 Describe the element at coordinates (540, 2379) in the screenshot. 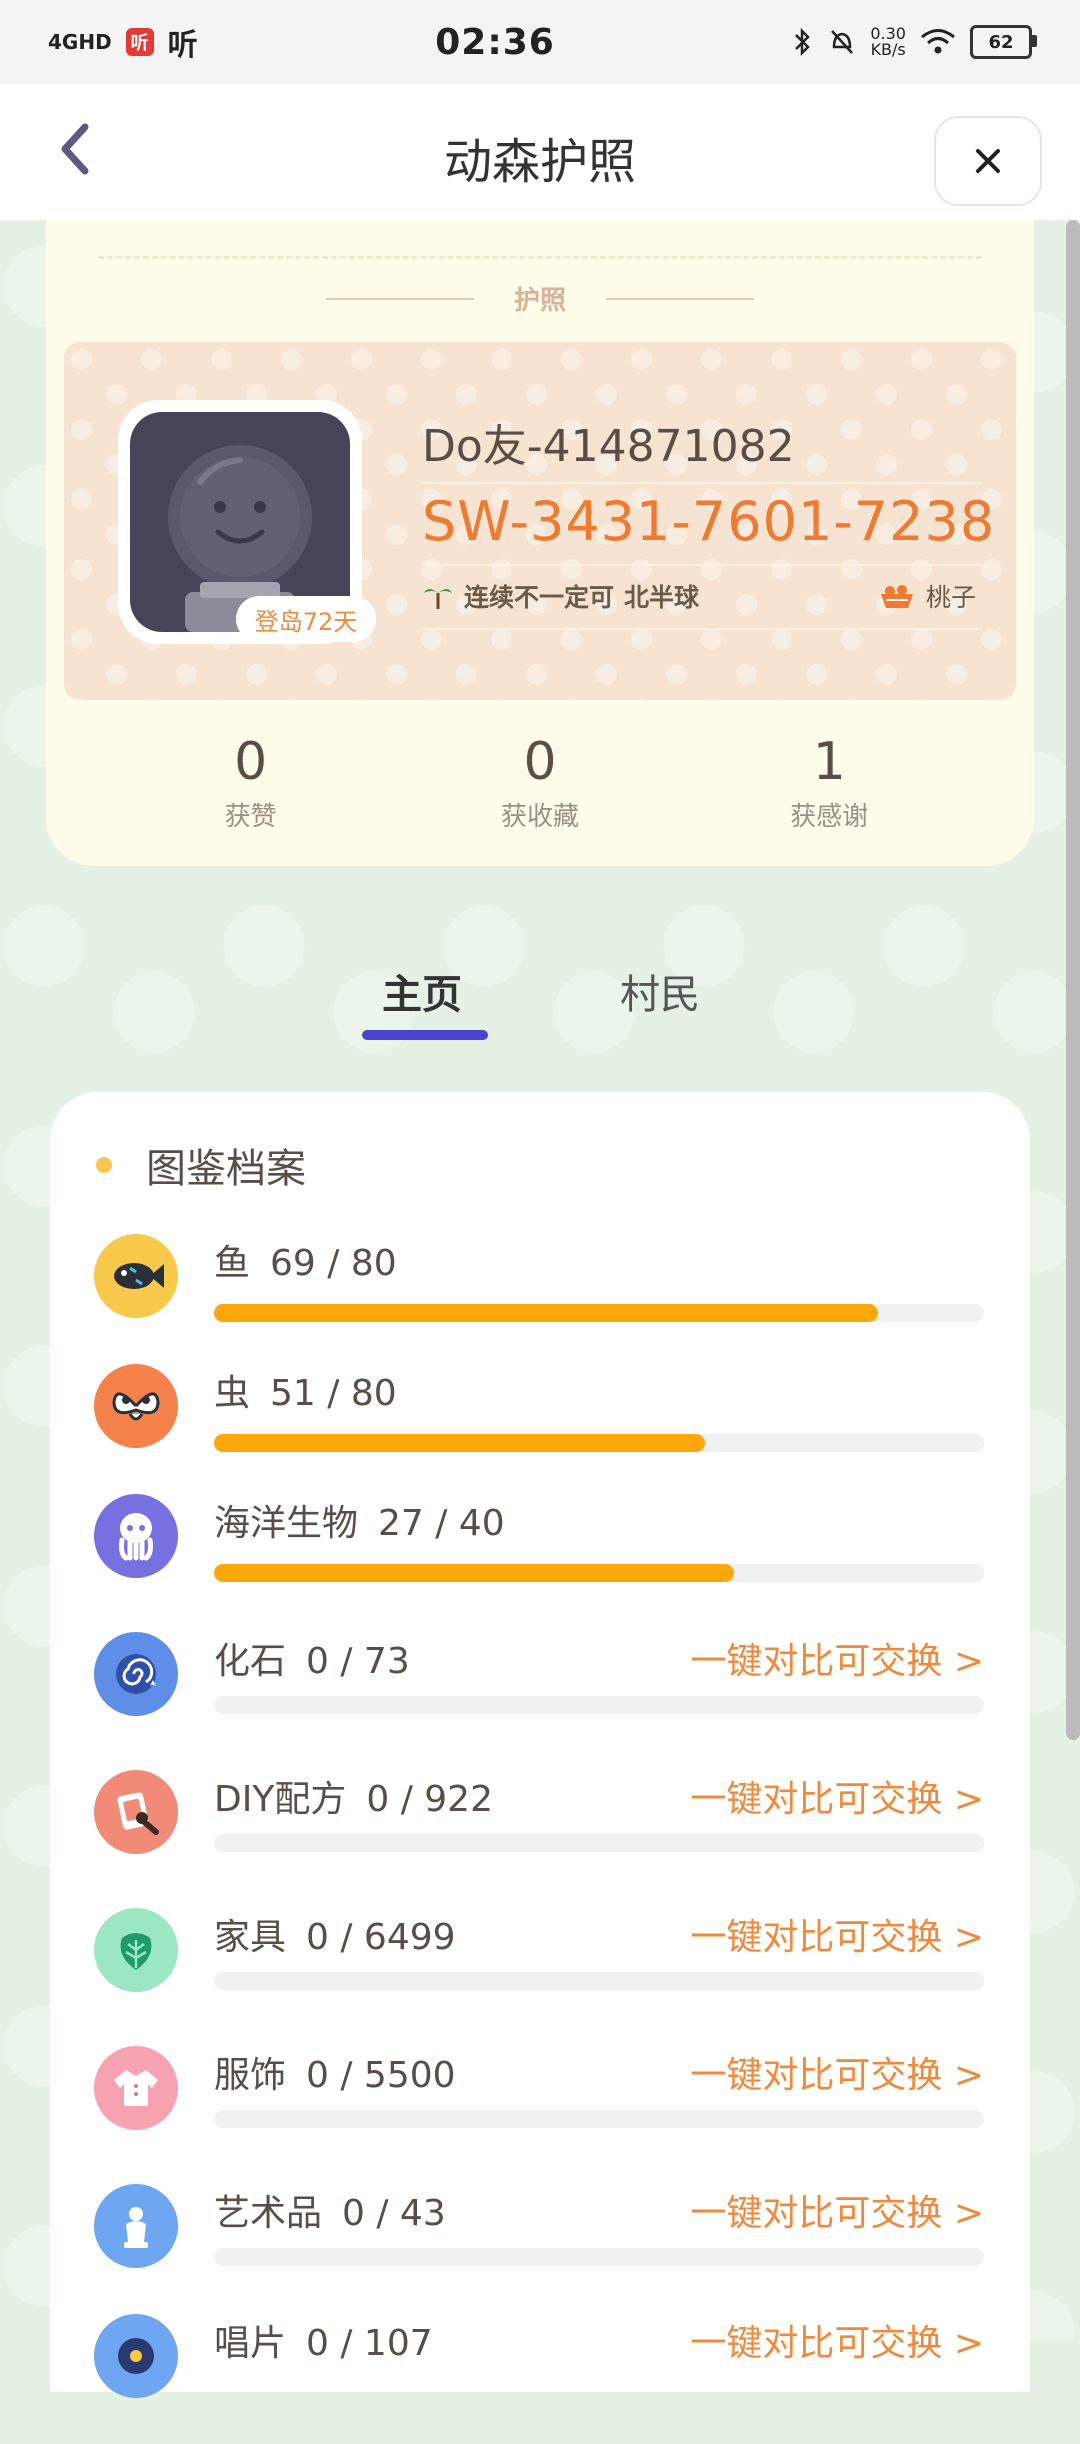

I see `catalog-item-records: 唱片 0 / 107 一键对比可交换 >` at that location.